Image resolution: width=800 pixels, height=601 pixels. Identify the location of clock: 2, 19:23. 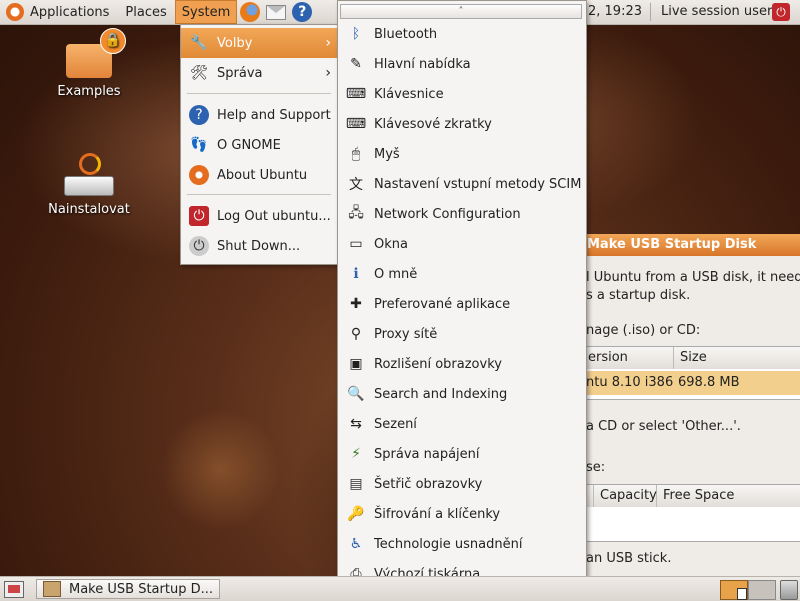
(614, 12).